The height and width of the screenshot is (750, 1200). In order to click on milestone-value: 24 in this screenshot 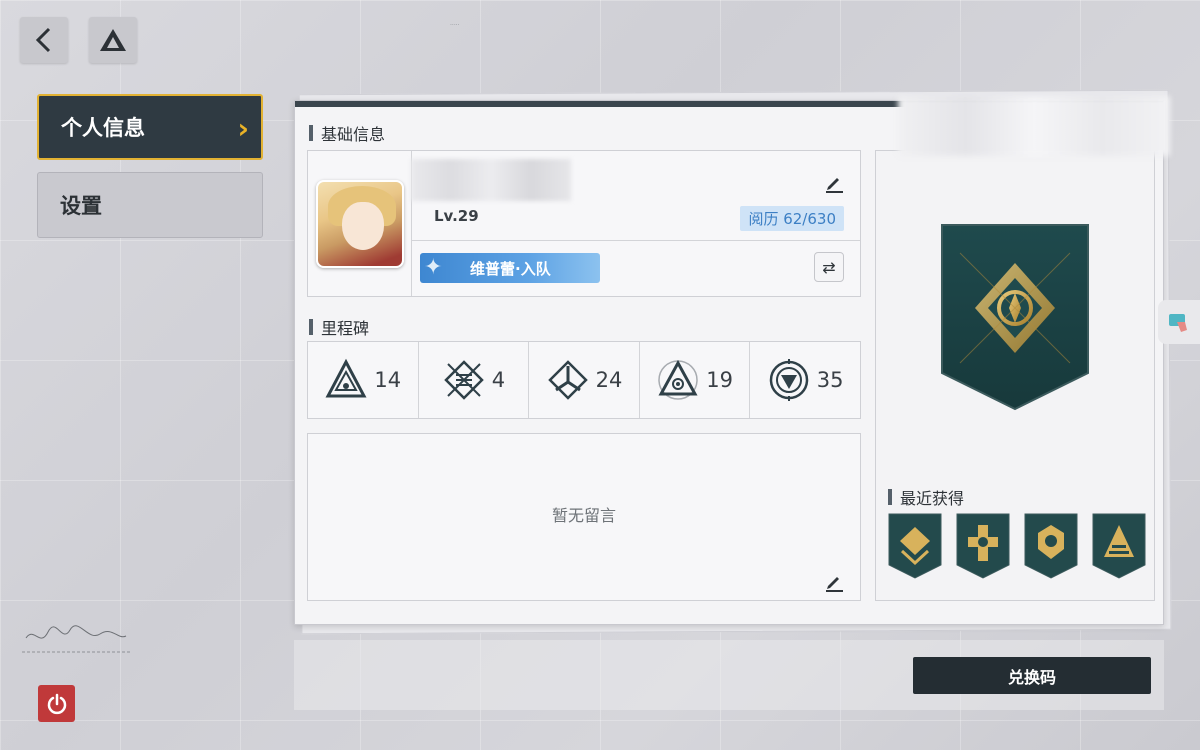, I will do `click(609, 380)`.